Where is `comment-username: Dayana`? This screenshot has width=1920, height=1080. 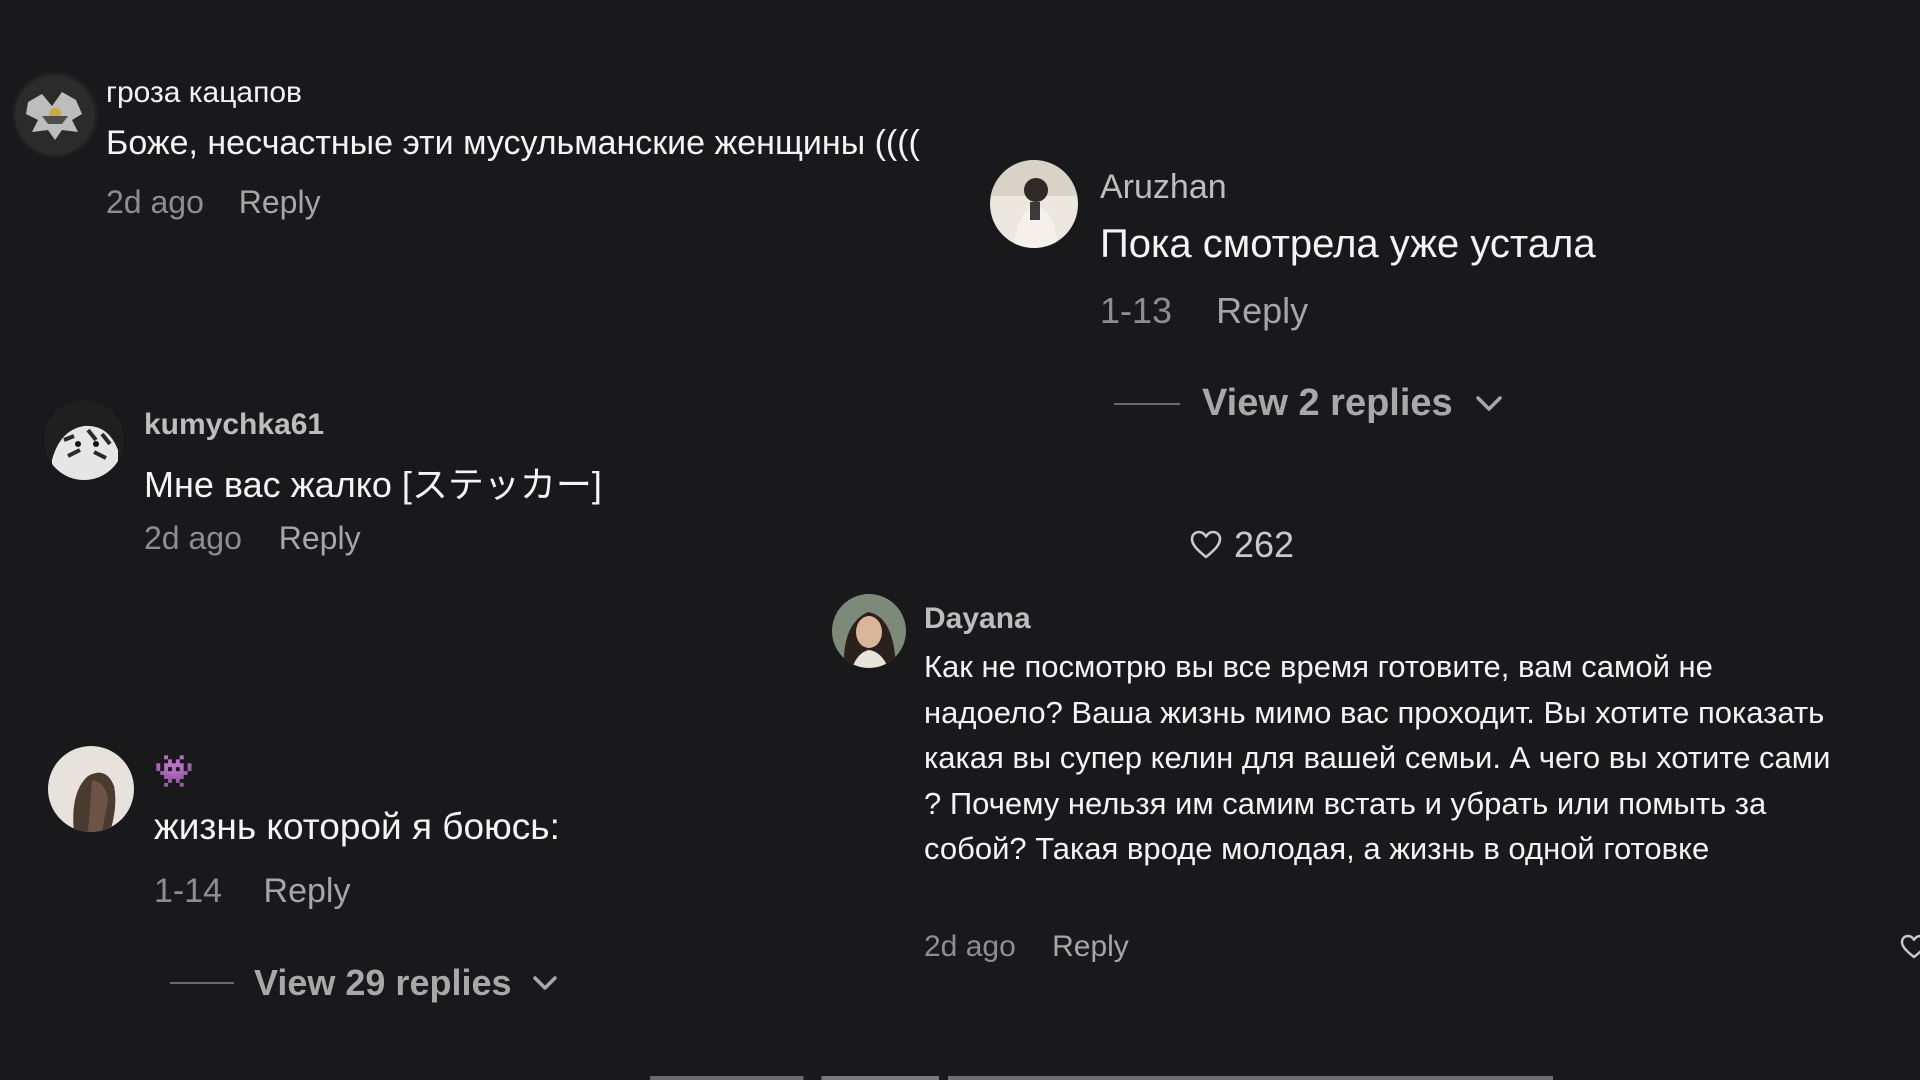
comment-username: Dayana is located at coordinates (977, 619).